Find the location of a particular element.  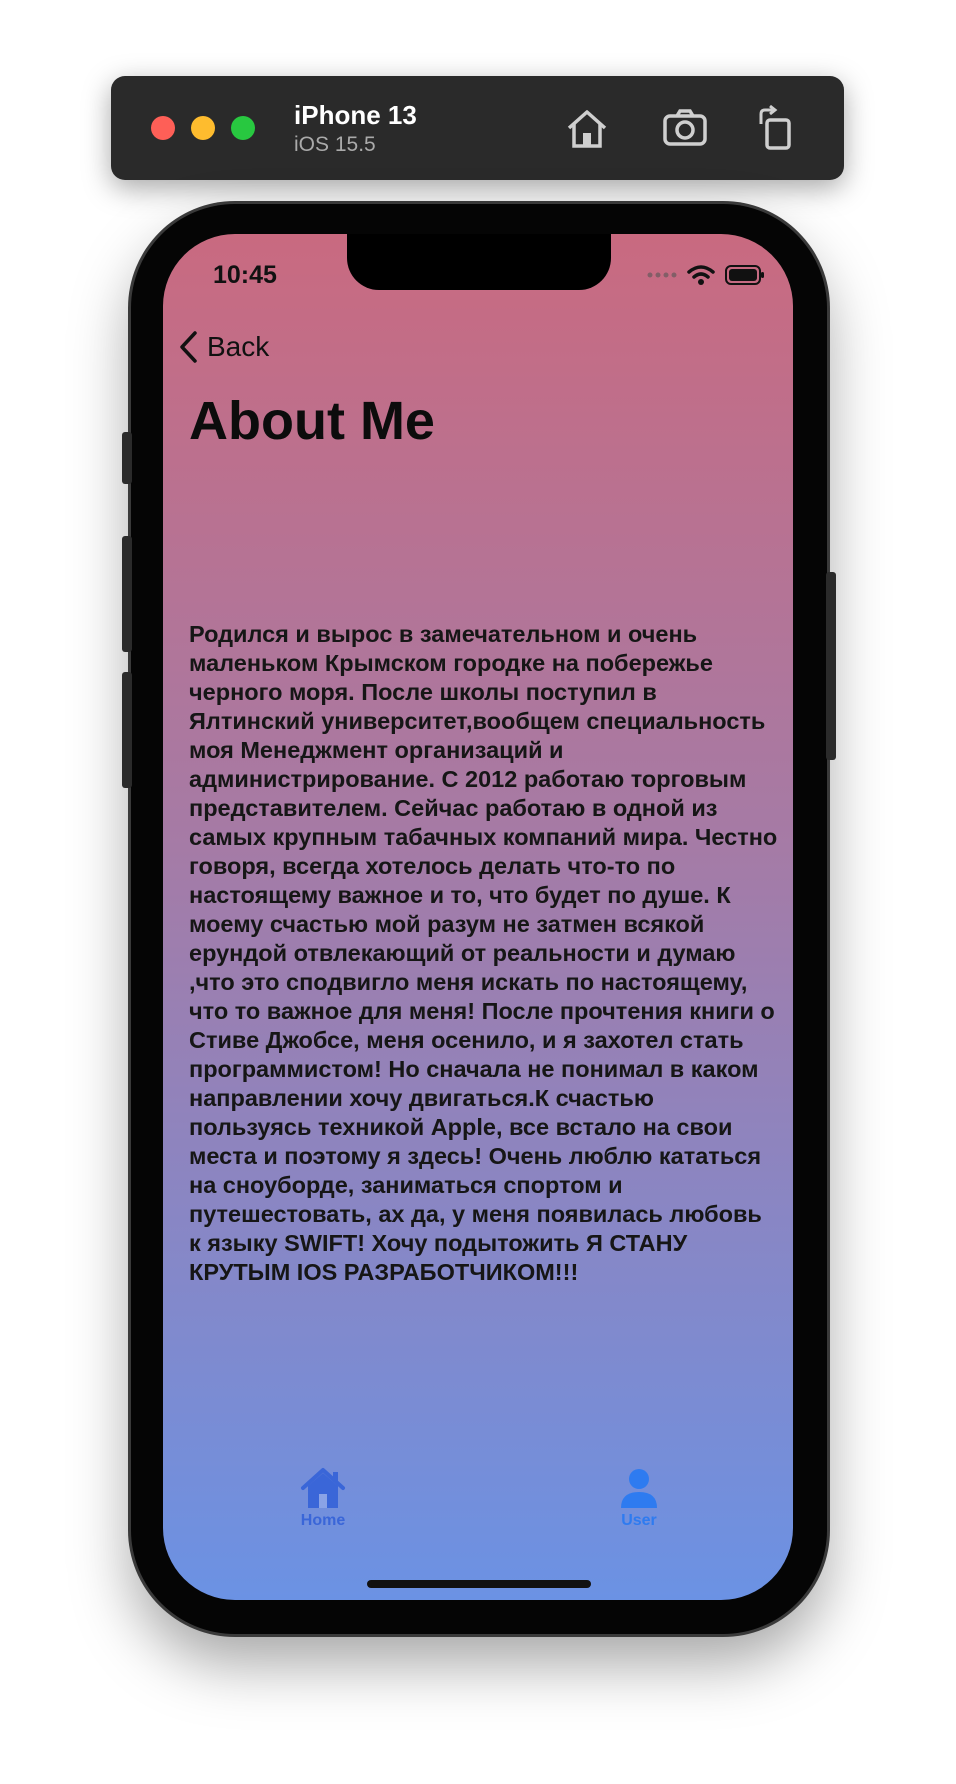

sim-screenshot-button is located at coordinates (685, 128).